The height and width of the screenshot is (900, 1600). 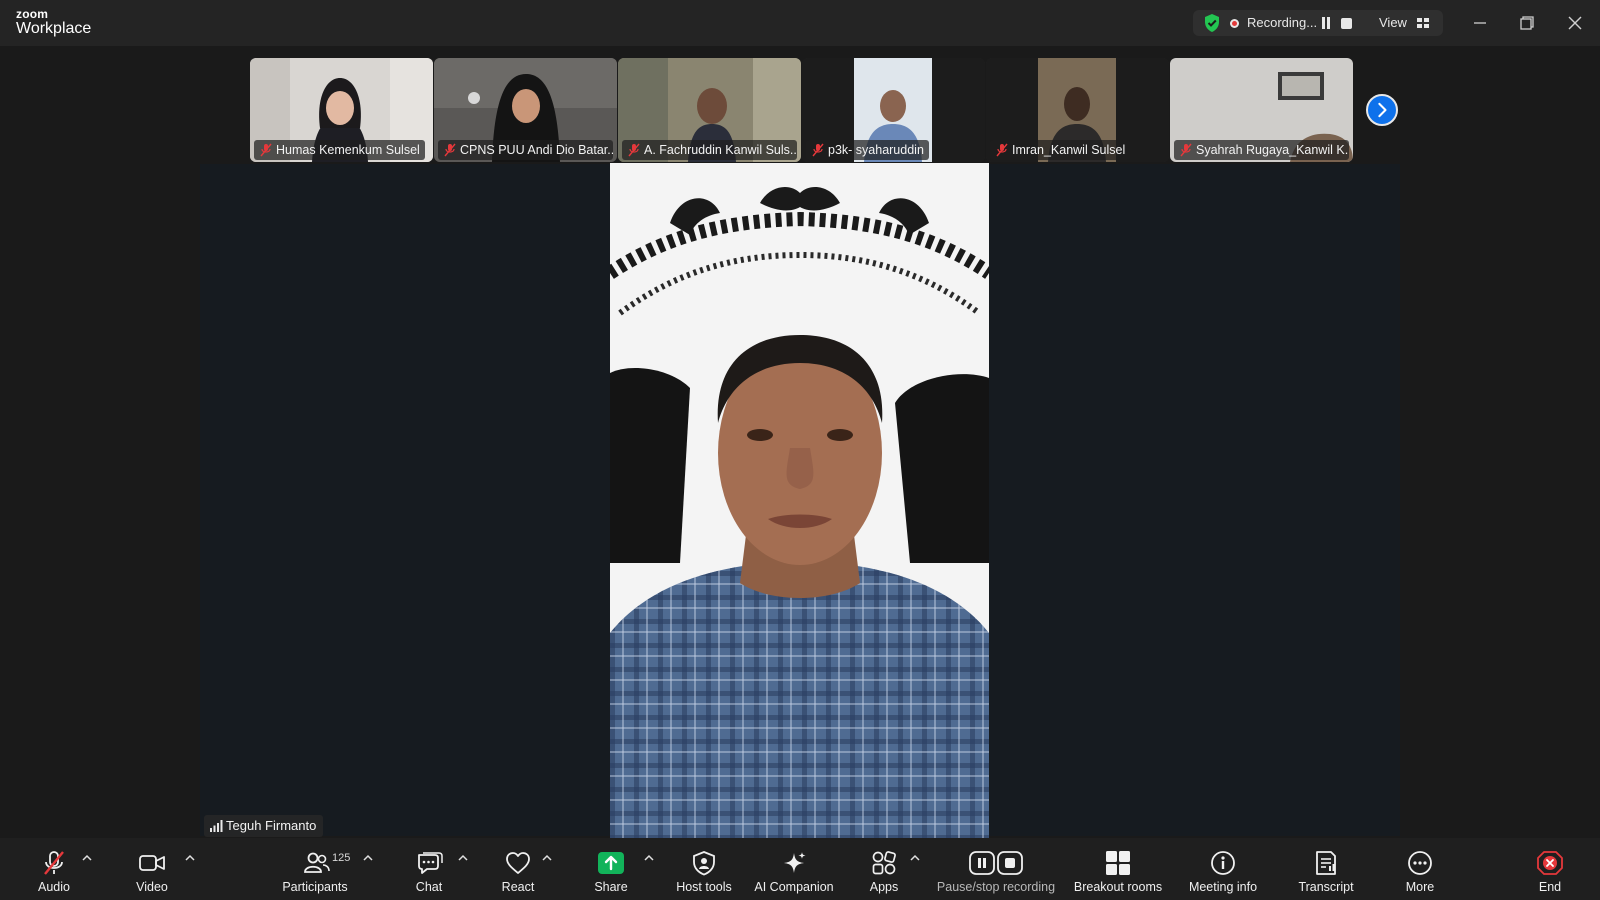 I want to click on pause-stop-recording-button: Pause/stop recording, so click(x=996, y=869).